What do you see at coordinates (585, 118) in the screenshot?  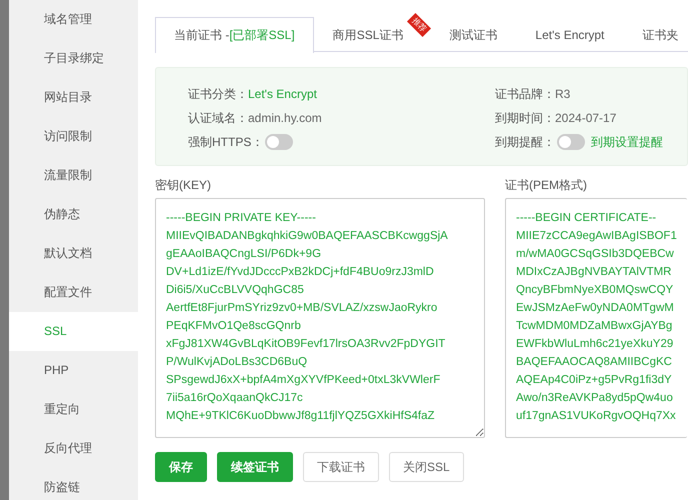 I see `field-value: 2024-07-17` at bounding box center [585, 118].